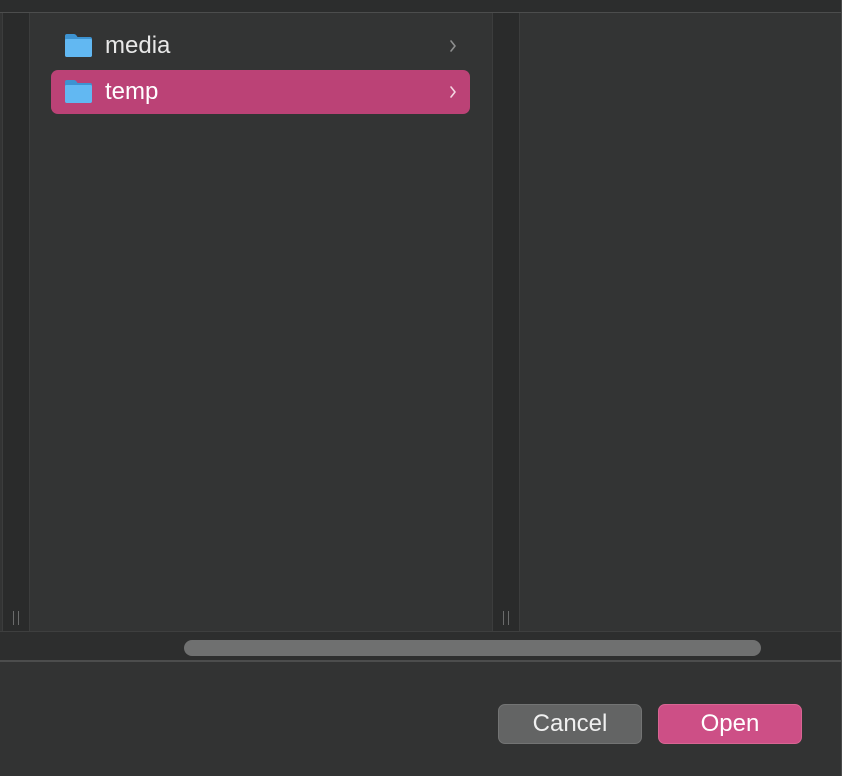 The image size is (842, 776). What do you see at coordinates (260, 46) in the screenshot?
I see `list-item-media: media` at bounding box center [260, 46].